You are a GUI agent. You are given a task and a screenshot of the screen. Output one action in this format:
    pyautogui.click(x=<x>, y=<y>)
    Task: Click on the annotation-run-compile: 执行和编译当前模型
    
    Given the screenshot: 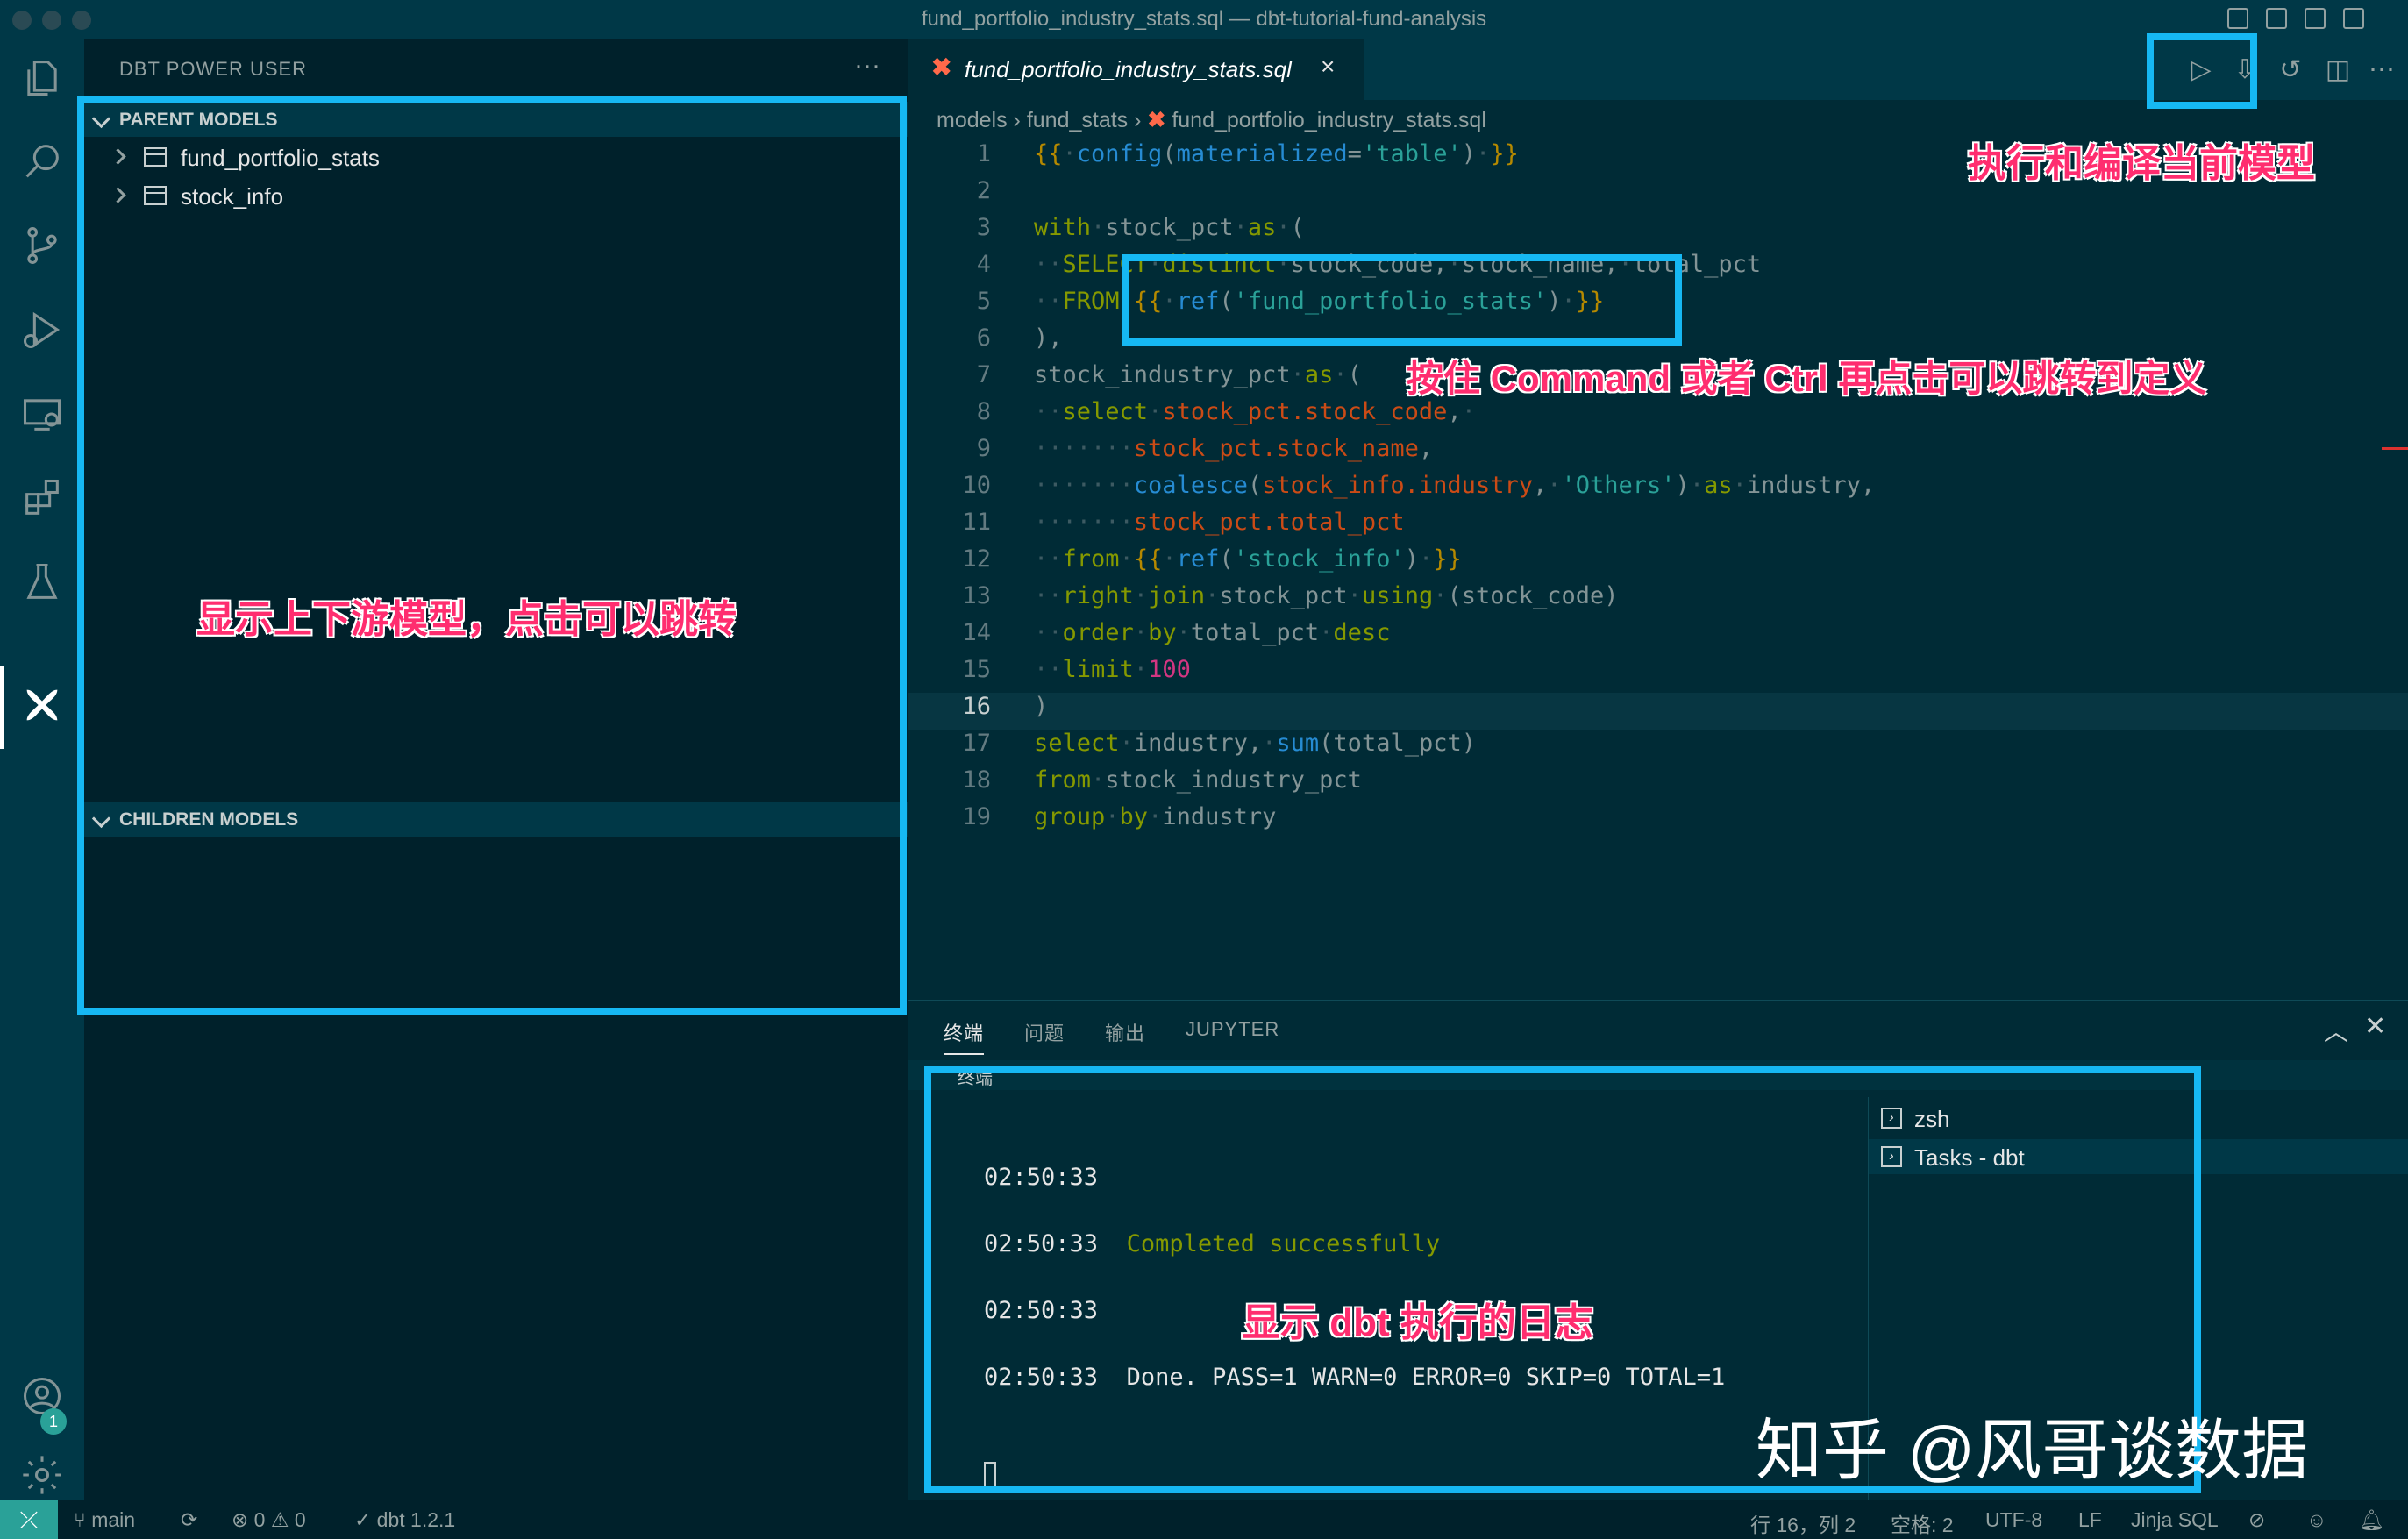 What is the action you would take?
    pyautogui.click(x=2142, y=163)
    